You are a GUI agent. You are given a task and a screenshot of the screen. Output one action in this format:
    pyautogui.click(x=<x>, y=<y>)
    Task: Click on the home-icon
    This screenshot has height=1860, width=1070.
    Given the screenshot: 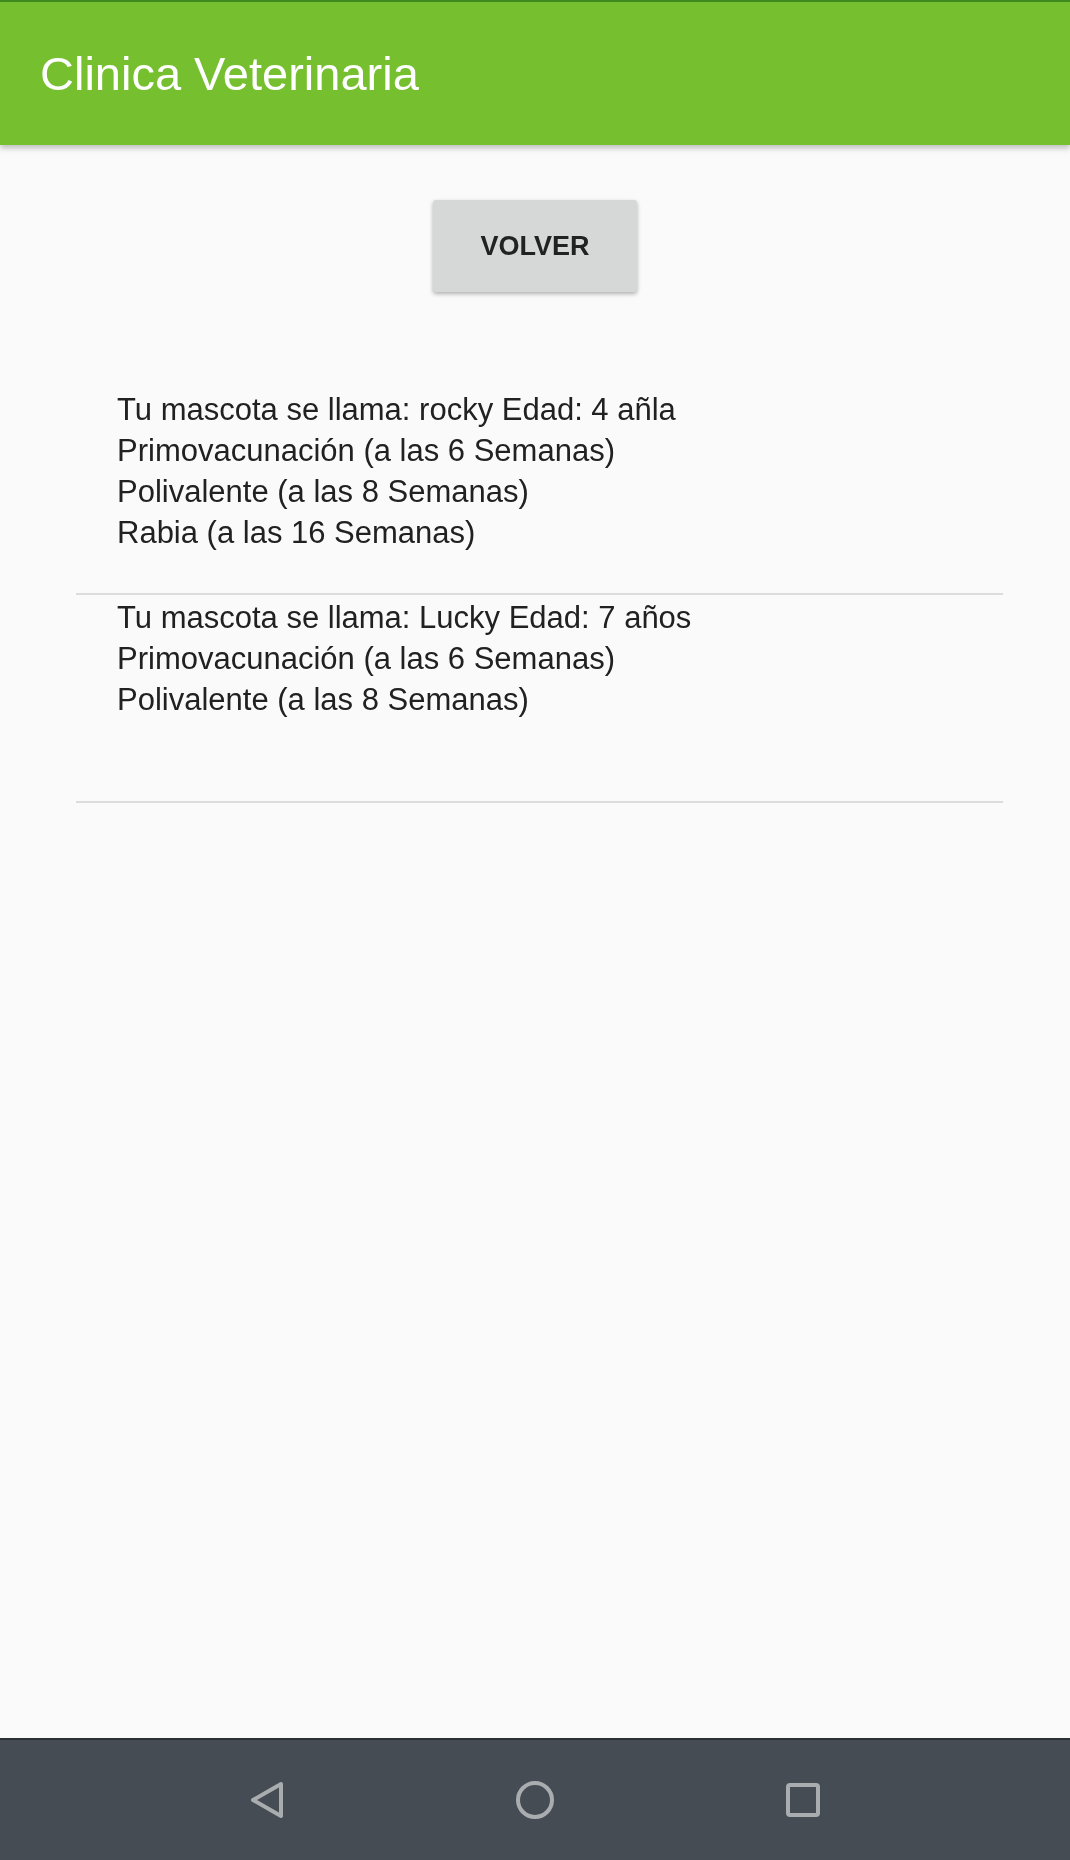 What is the action you would take?
    pyautogui.click(x=535, y=1800)
    